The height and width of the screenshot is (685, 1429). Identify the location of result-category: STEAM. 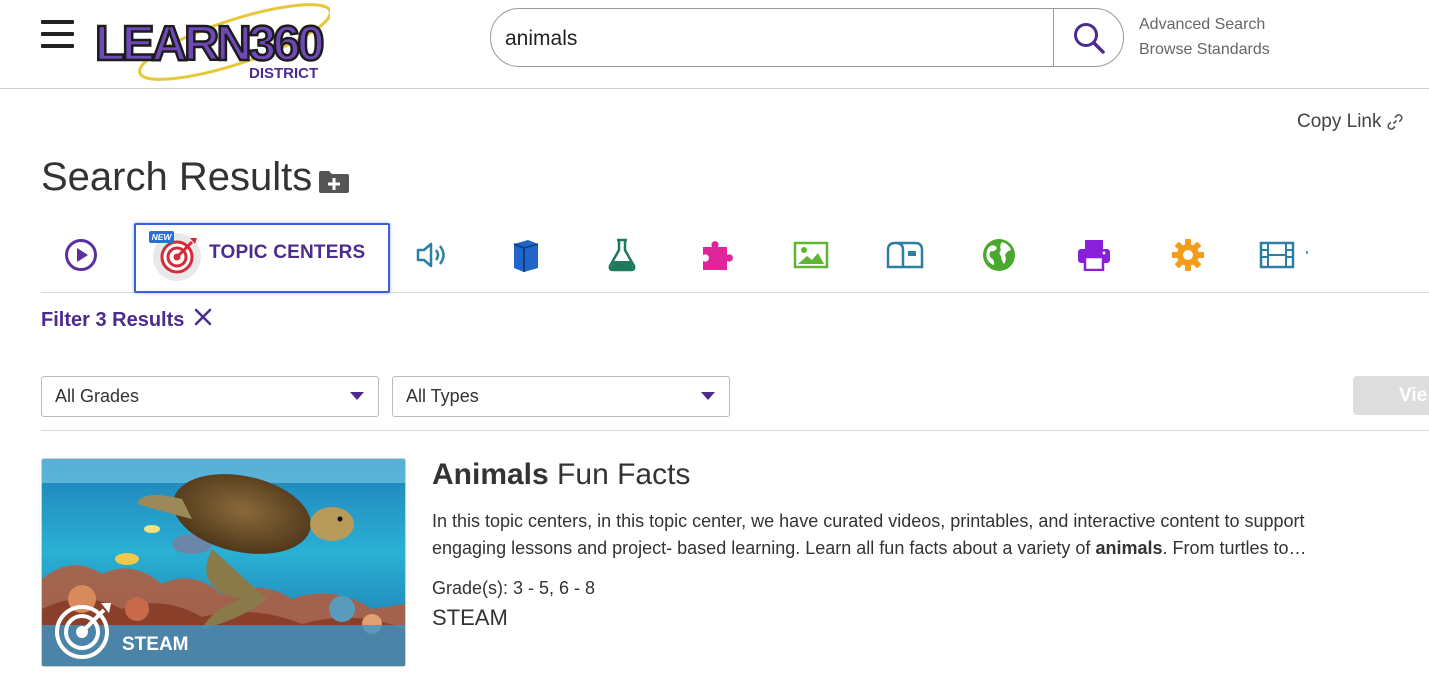
(470, 617).